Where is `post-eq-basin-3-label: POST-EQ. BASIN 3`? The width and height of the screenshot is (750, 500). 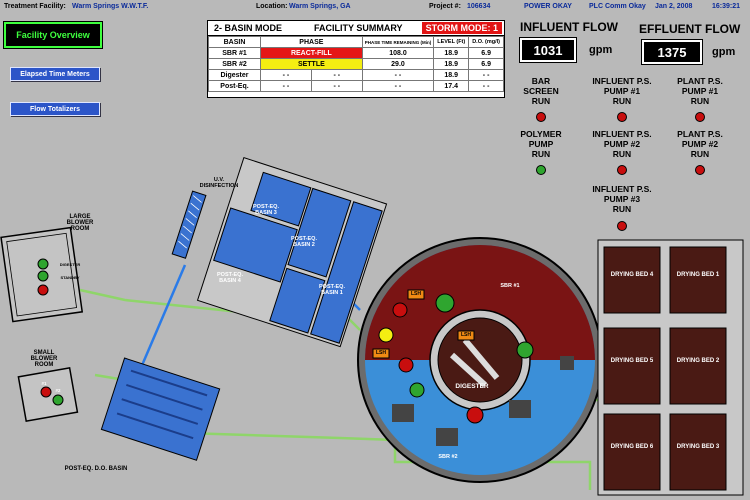
post-eq-basin-3-label: POST-EQ. BASIN 3 is located at coordinates (266, 210).